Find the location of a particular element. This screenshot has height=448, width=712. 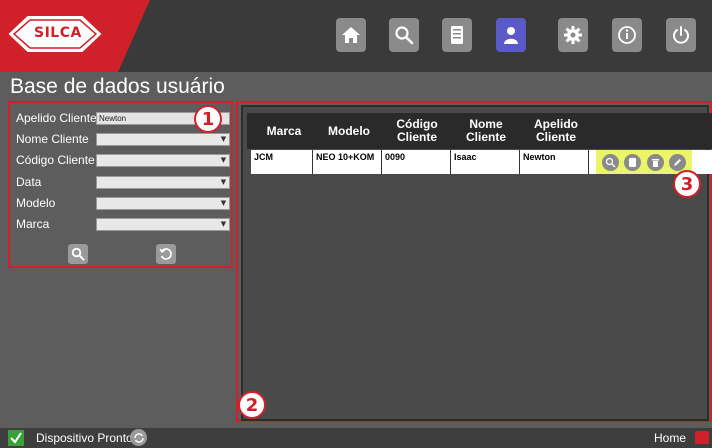

modelo-select: ▼ is located at coordinates (163, 203).